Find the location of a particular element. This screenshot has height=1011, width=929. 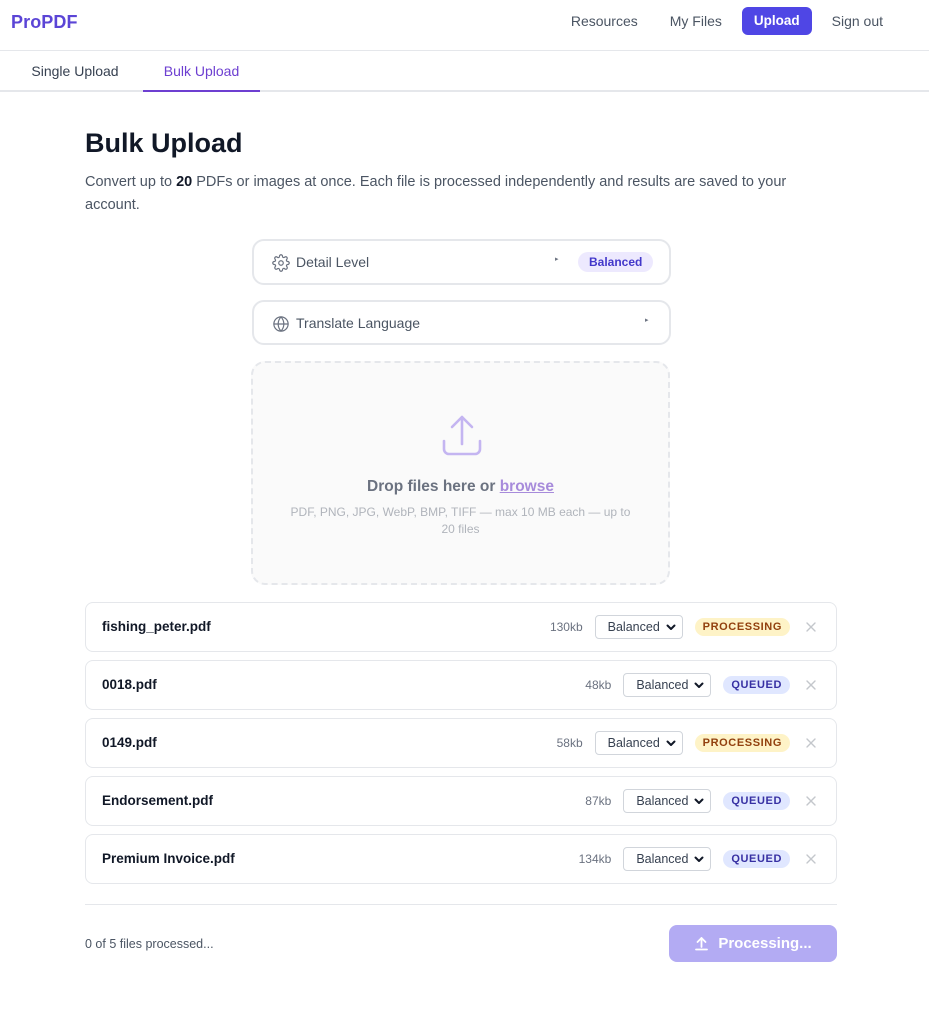

tab-single-upload: Single Upload is located at coordinates (75, 71).